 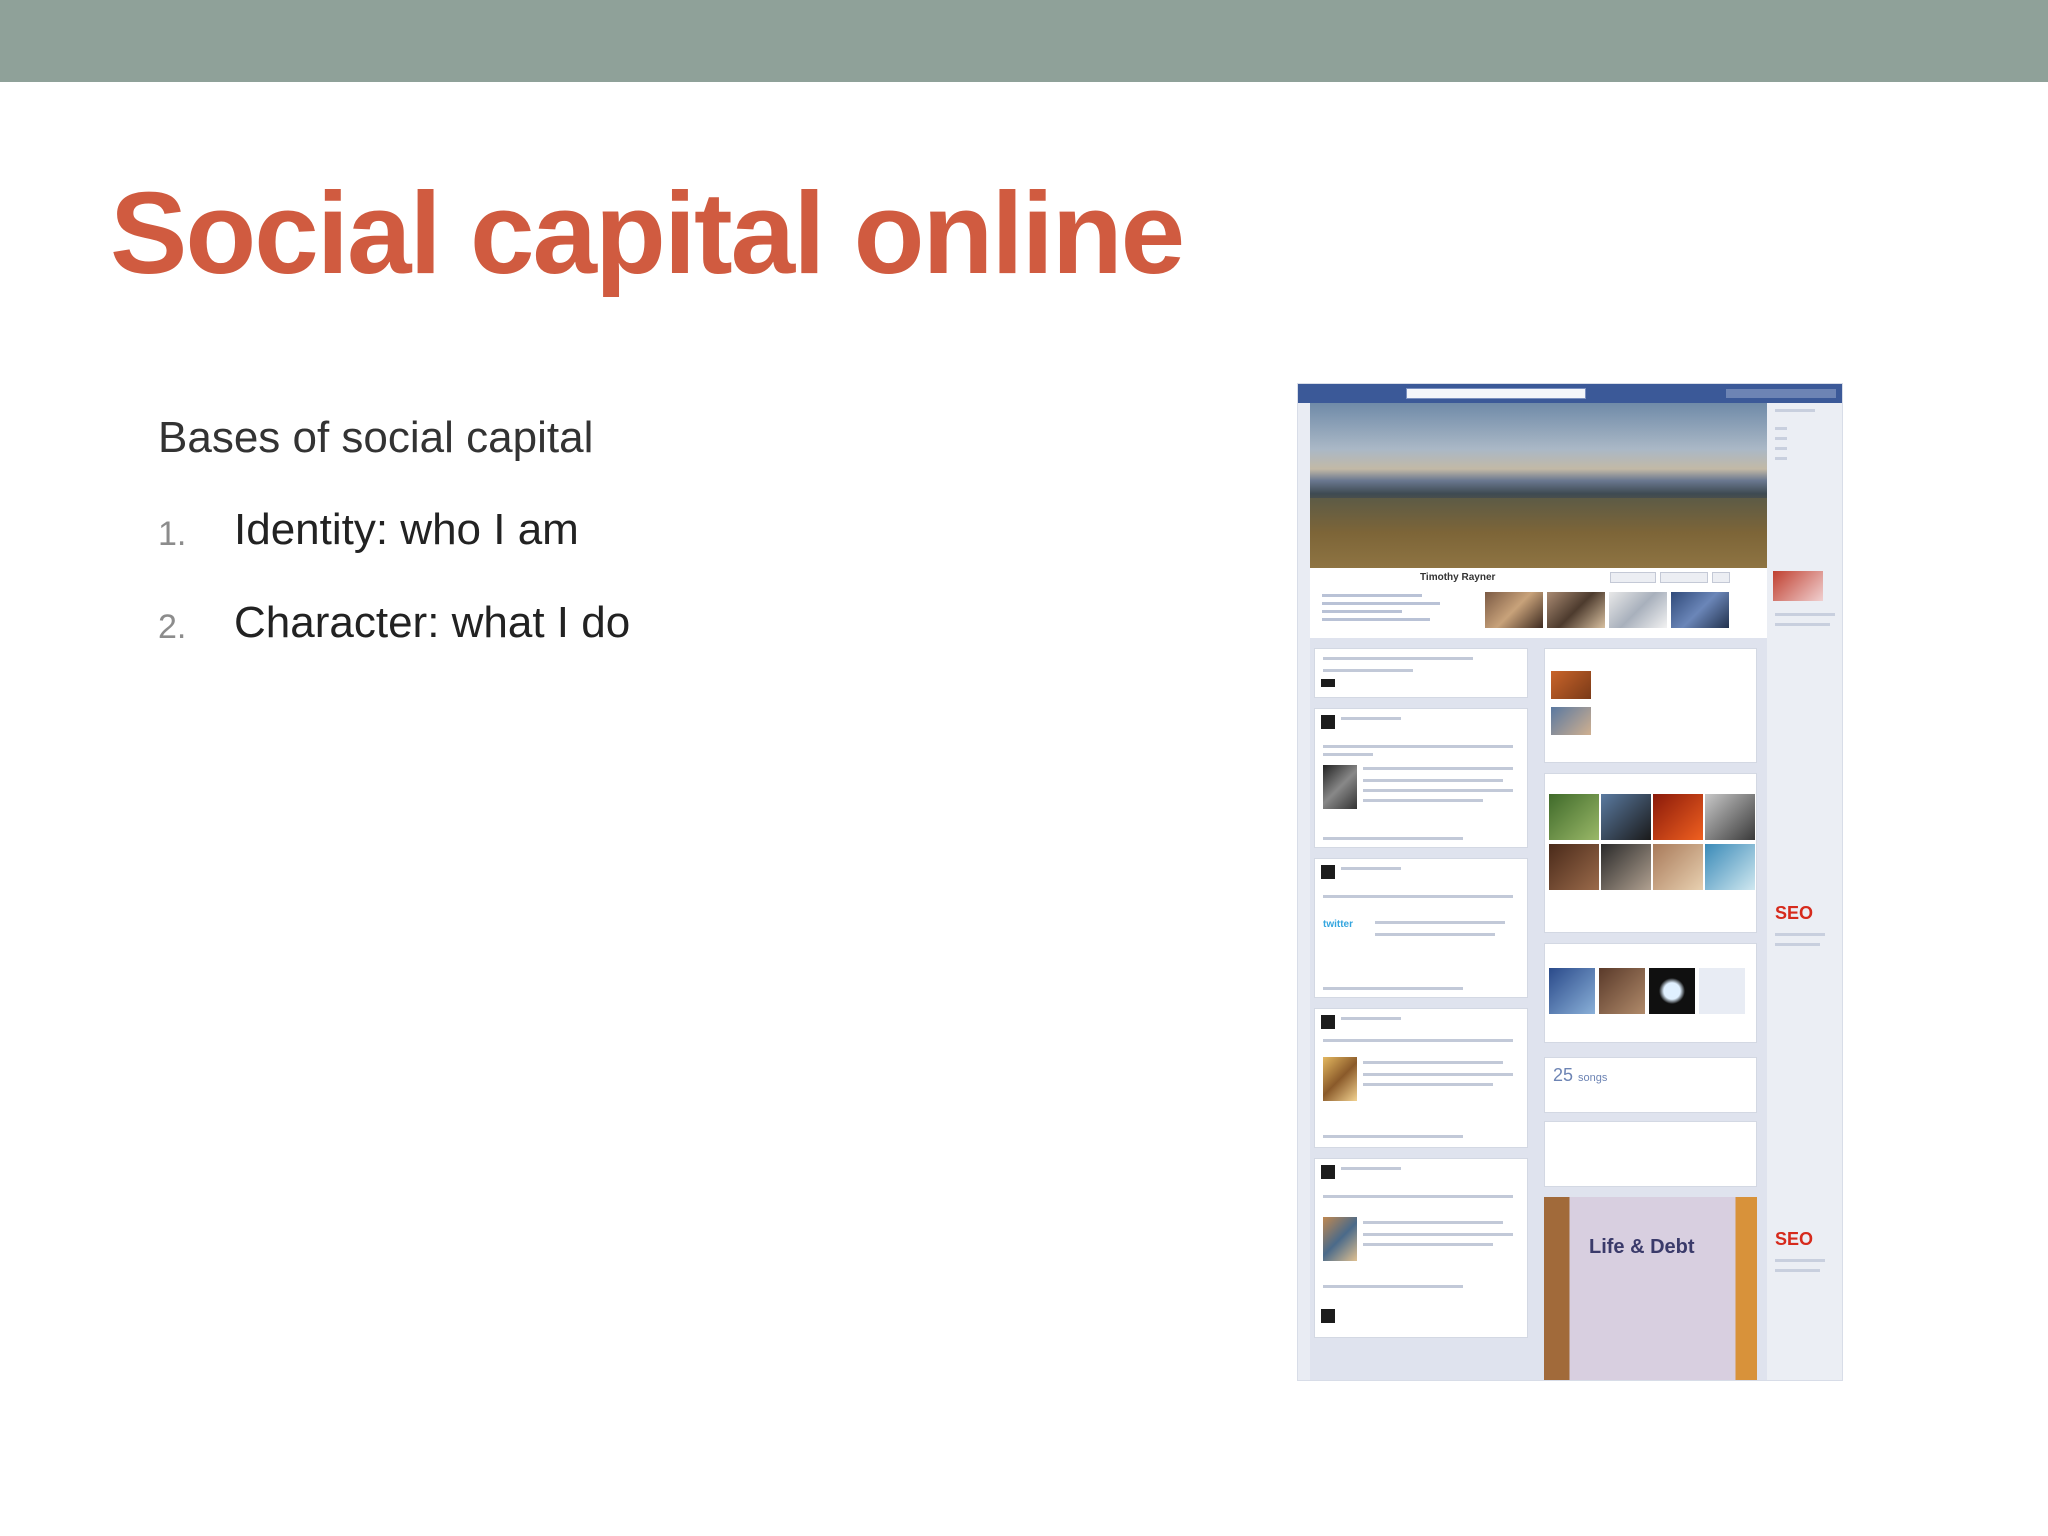 I want to click on facebook-search-box, so click(x=1496, y=393).